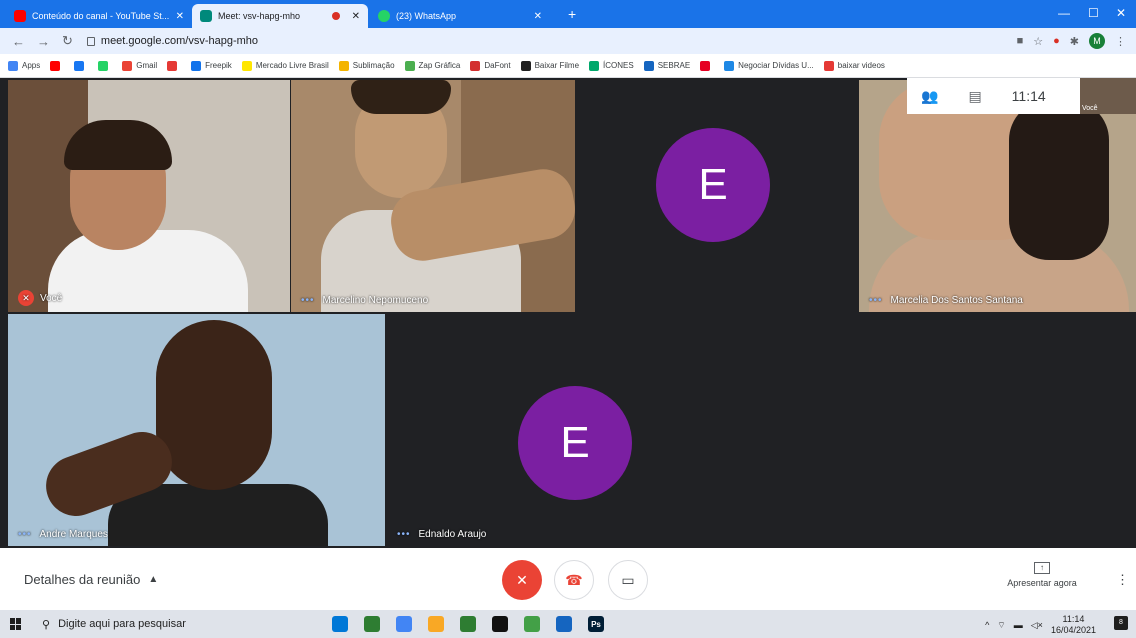  What do you see at coordinates (1064, 13) in the screenshot?
I see `minimize-button: —` at bounding box center [1064, 13].